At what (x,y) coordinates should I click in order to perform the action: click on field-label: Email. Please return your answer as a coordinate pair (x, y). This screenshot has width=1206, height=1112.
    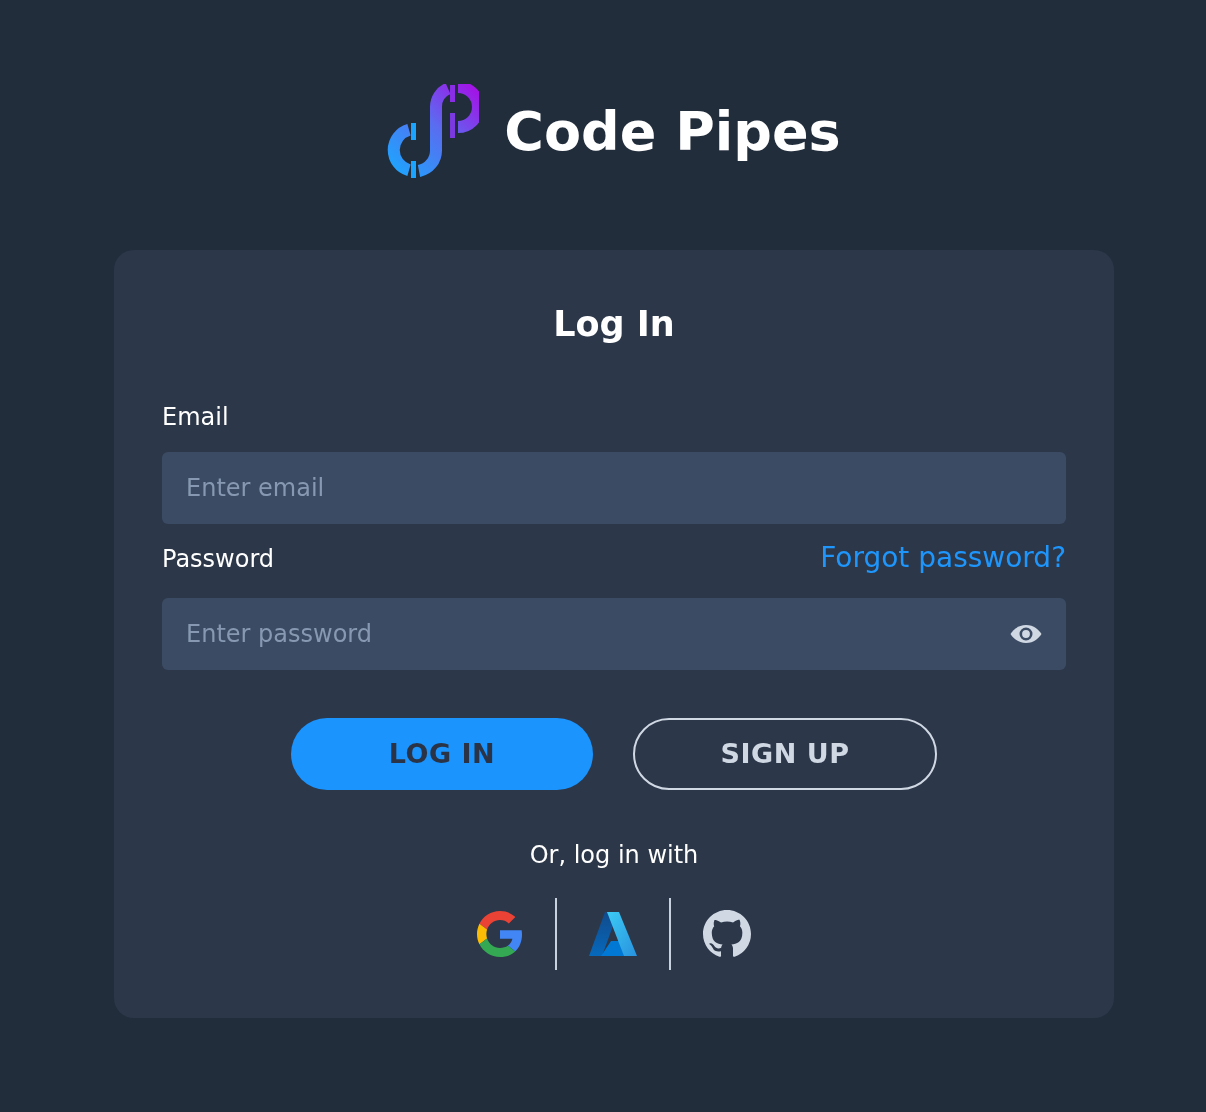
    Looking at the image, I should click on (195, 417).